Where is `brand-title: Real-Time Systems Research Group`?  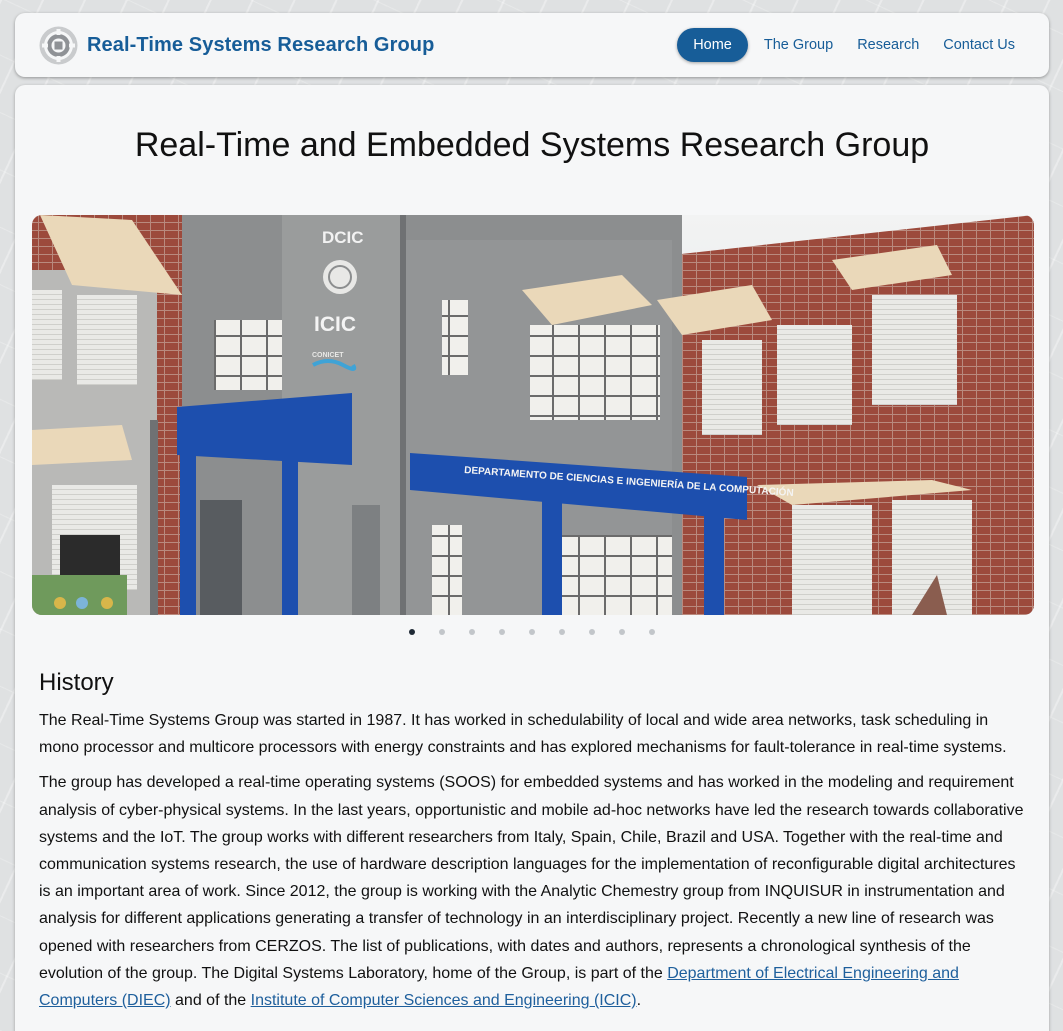 brand-title: Real-Time Systems Research Group is located at coordinates (261, 44).